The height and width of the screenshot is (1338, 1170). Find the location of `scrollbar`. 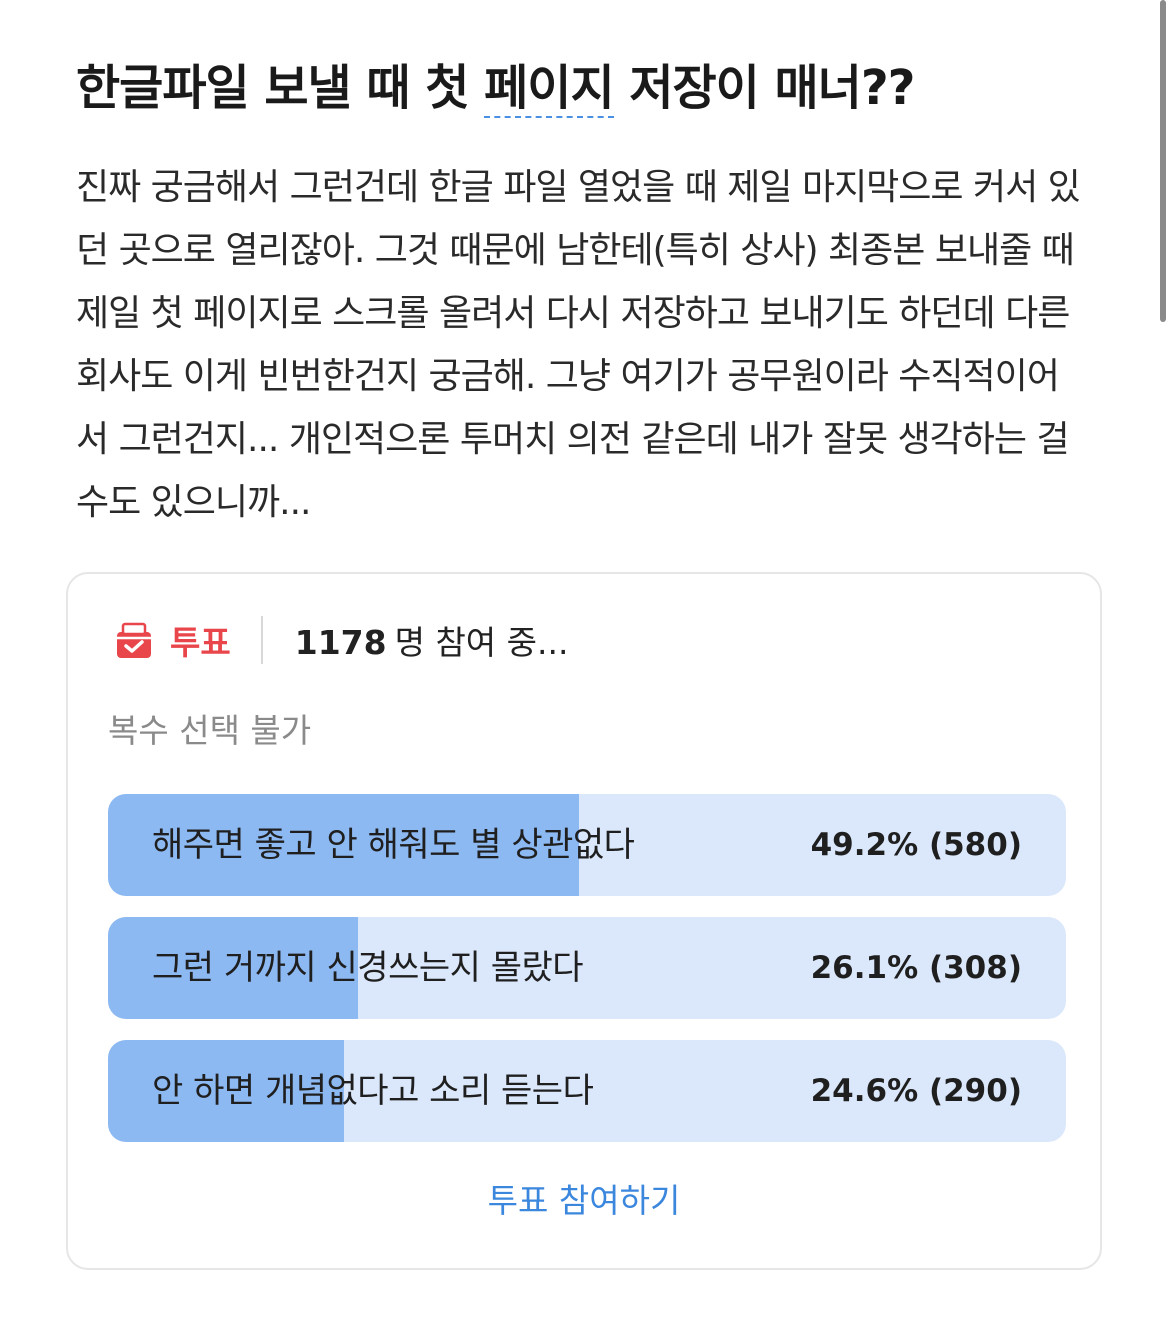

scrollbar is located at coordinates (1163, 161).